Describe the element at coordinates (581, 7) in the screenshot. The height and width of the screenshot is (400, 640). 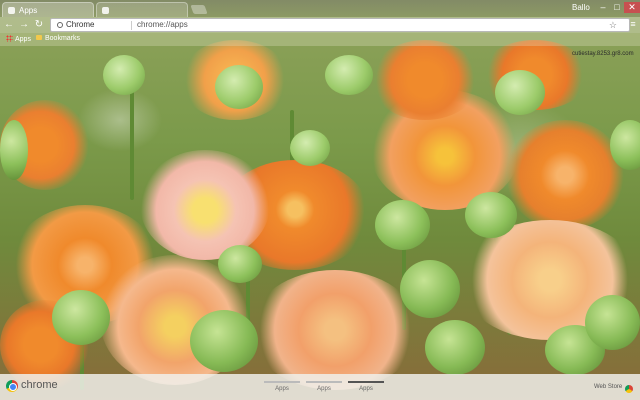
I see `profile-name: Ballo` at that location.